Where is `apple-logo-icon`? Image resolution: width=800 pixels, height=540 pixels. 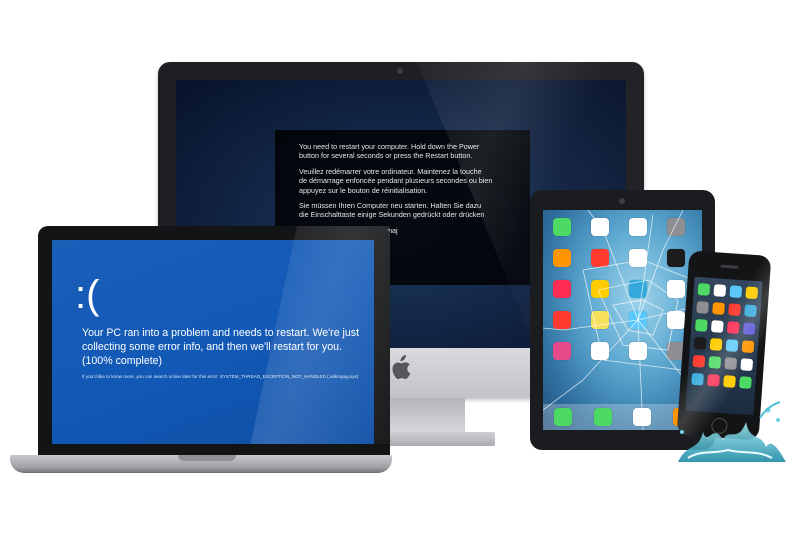
apple-logo-icon is located at coordinates (400, 370).